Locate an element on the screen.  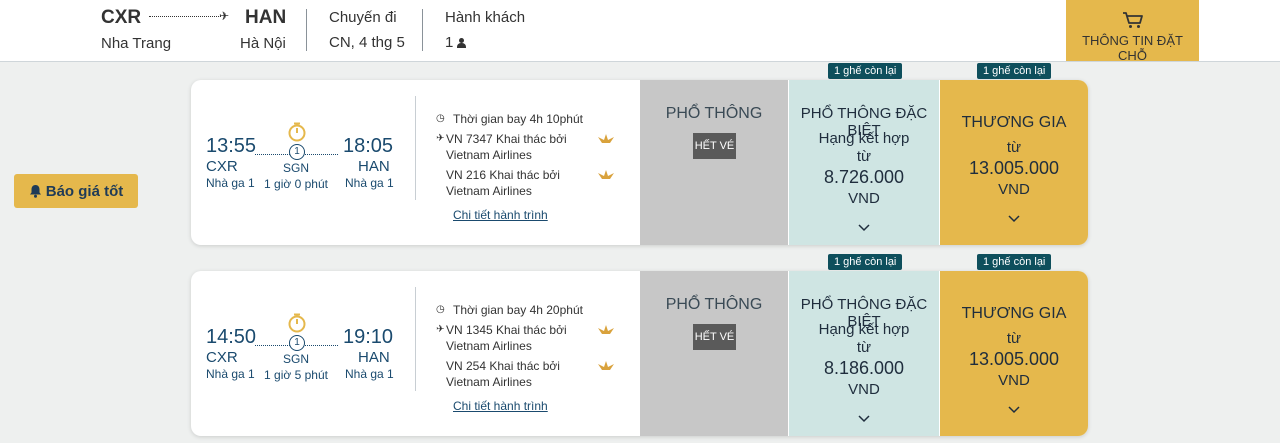
flight-duration: Thời gian bay 4h 20phút is located at coordinates (518, 310).